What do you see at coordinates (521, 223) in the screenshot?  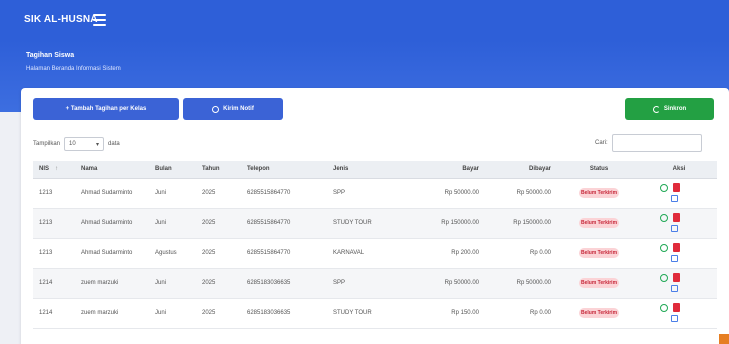 I see `cell-dibayar: Rp 150000.00` at bounding box center [521, 223].